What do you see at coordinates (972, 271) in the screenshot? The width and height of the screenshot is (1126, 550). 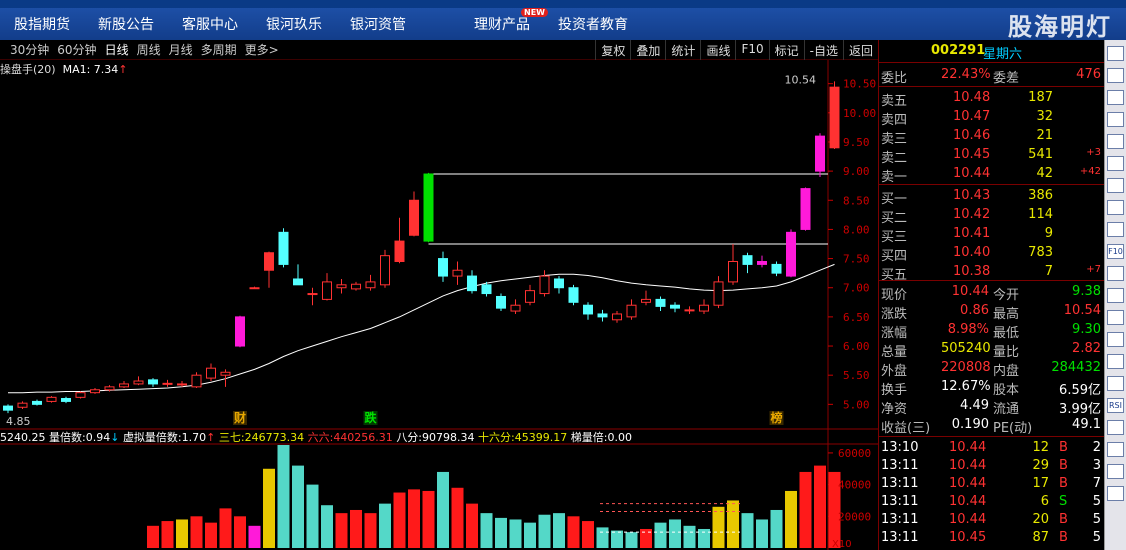 I see `bid-price: 10.38` at bounding box center [972, 271].